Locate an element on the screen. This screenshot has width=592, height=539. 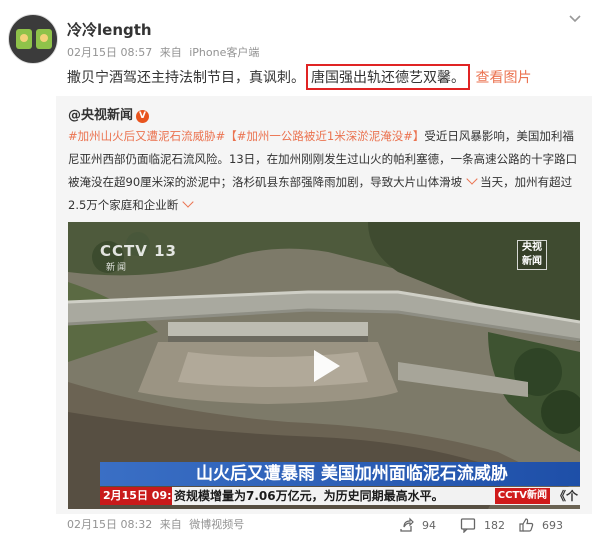
post-meta: 02月15日 08:57 来自 iPhone客户端 is located at coordinates (165, 52).